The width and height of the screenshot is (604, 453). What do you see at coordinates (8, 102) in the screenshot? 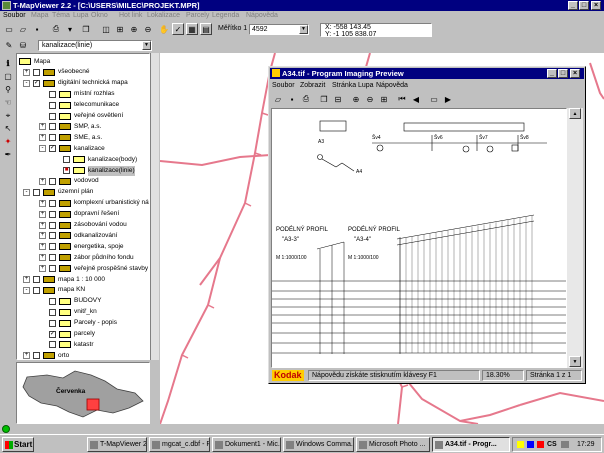
I see `hand-icon: ☜` at bounding box center [8, 102].